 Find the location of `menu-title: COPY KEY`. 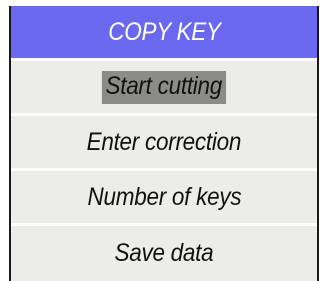

menu-title: COPY KEY is located at coordinates (164, 31).